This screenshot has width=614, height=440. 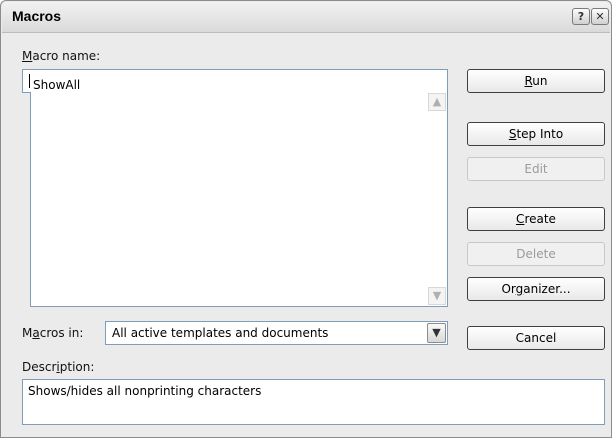 I want to click on chevron-down-icon: ▼, so click(x=436, y=333).